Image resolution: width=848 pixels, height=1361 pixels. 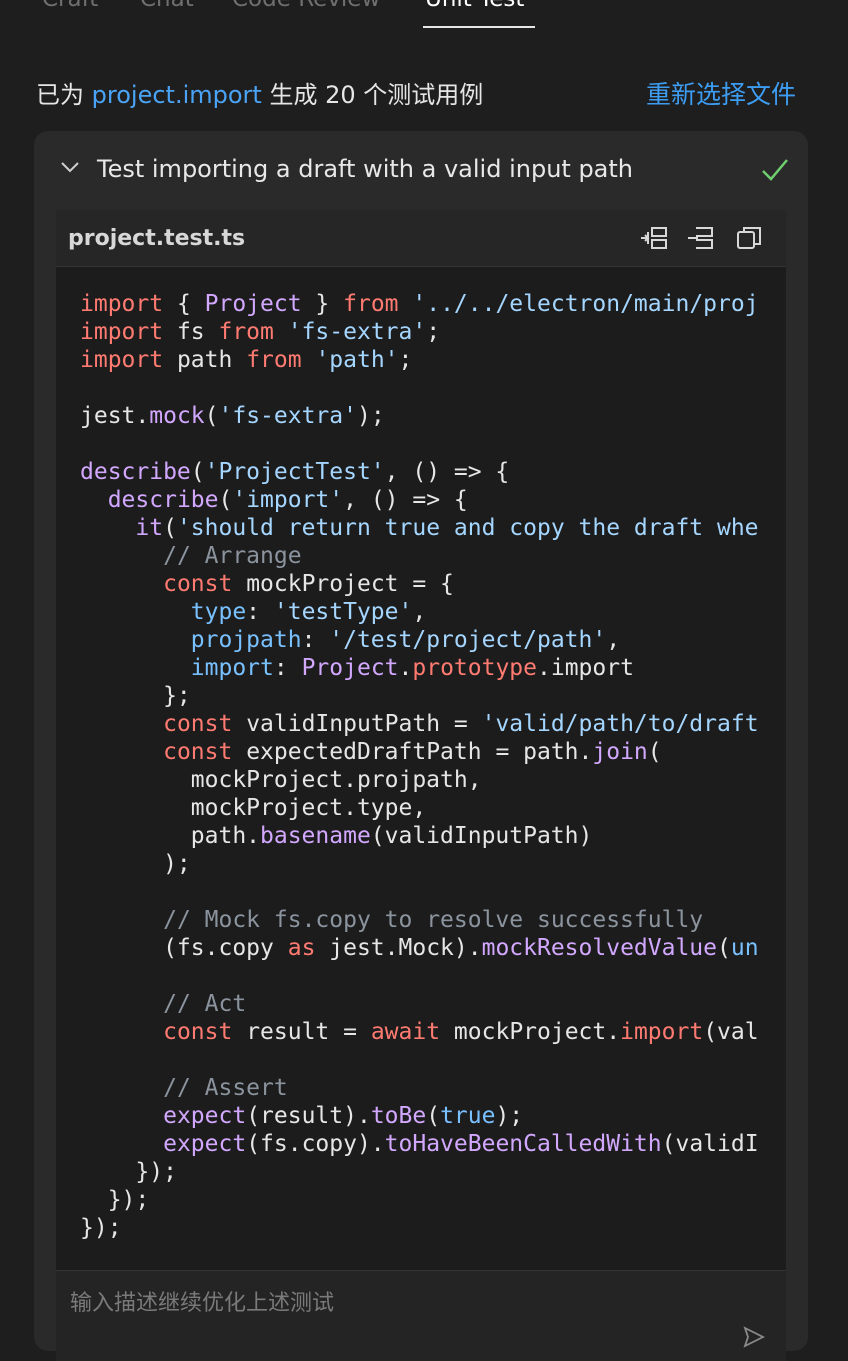 What do you see at coordinates (135, 696) in the screenshot?
I see `code-line: };` at bounding box center [135, 696].